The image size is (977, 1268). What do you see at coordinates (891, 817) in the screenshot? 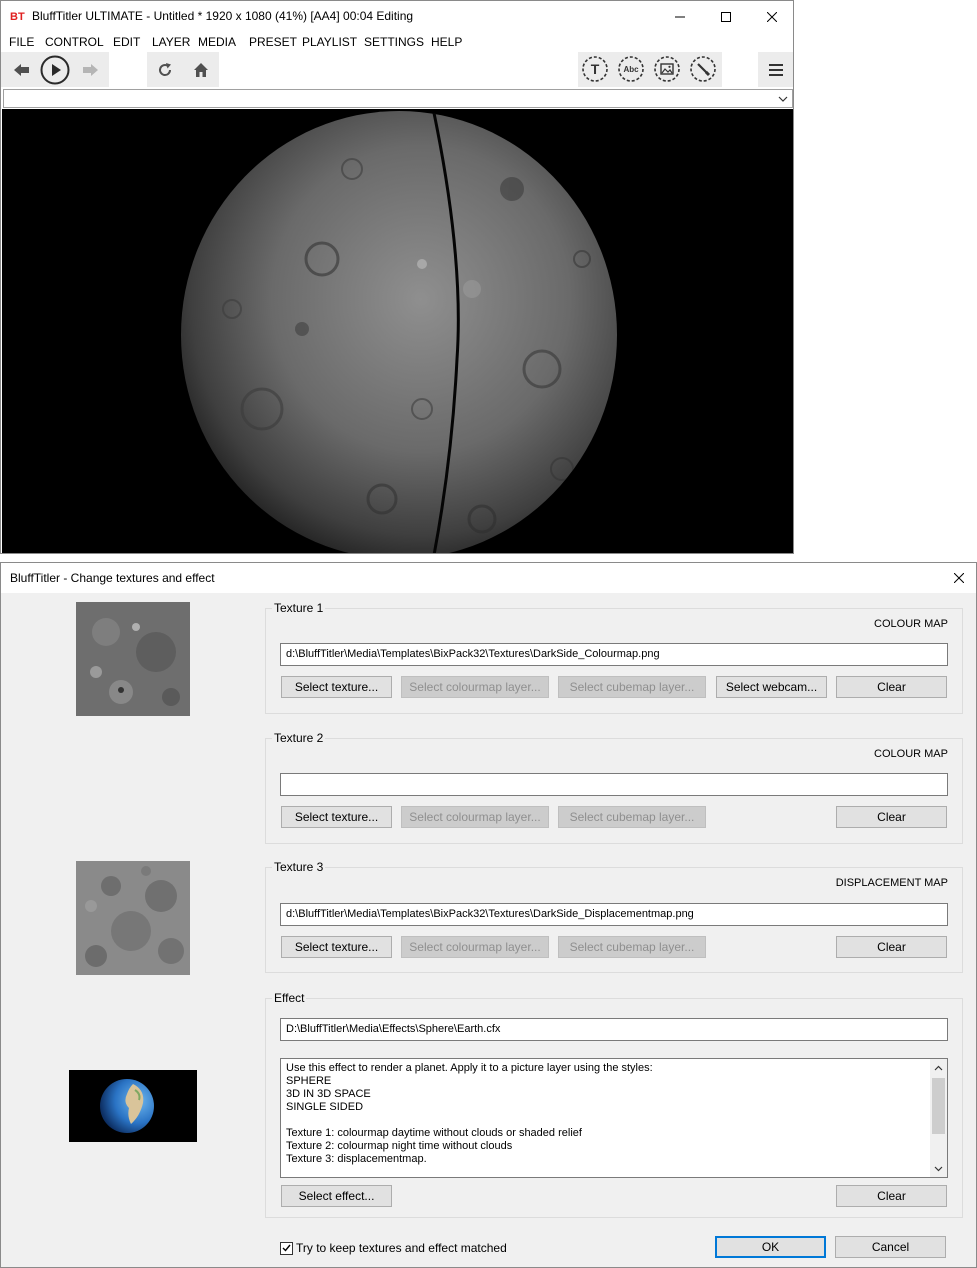
I see `texture2-clear-button: Clear` at bounding box center [891, 817].